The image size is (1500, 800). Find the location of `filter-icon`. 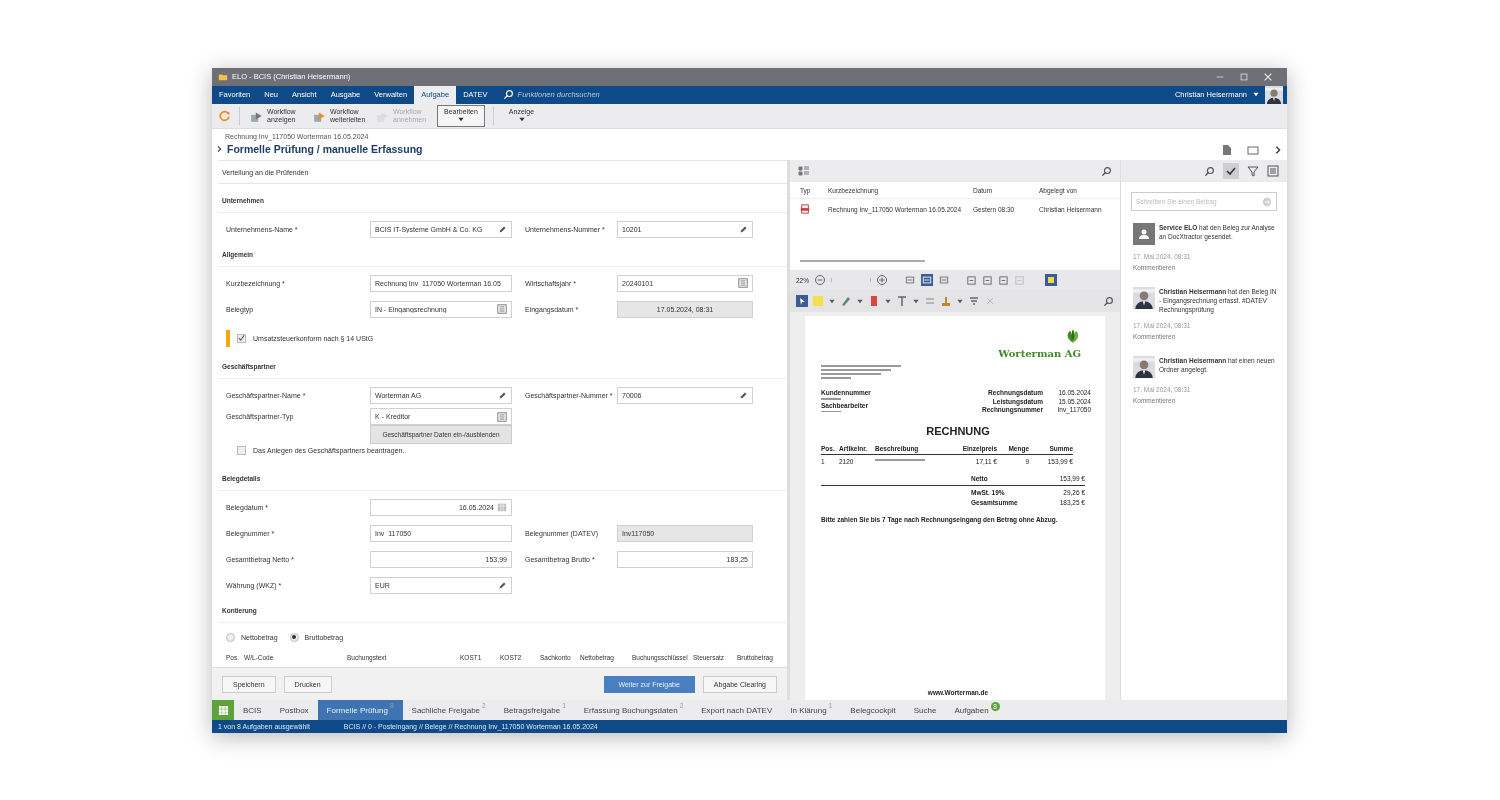

filter-icon is located at coordinates (1253, 171).